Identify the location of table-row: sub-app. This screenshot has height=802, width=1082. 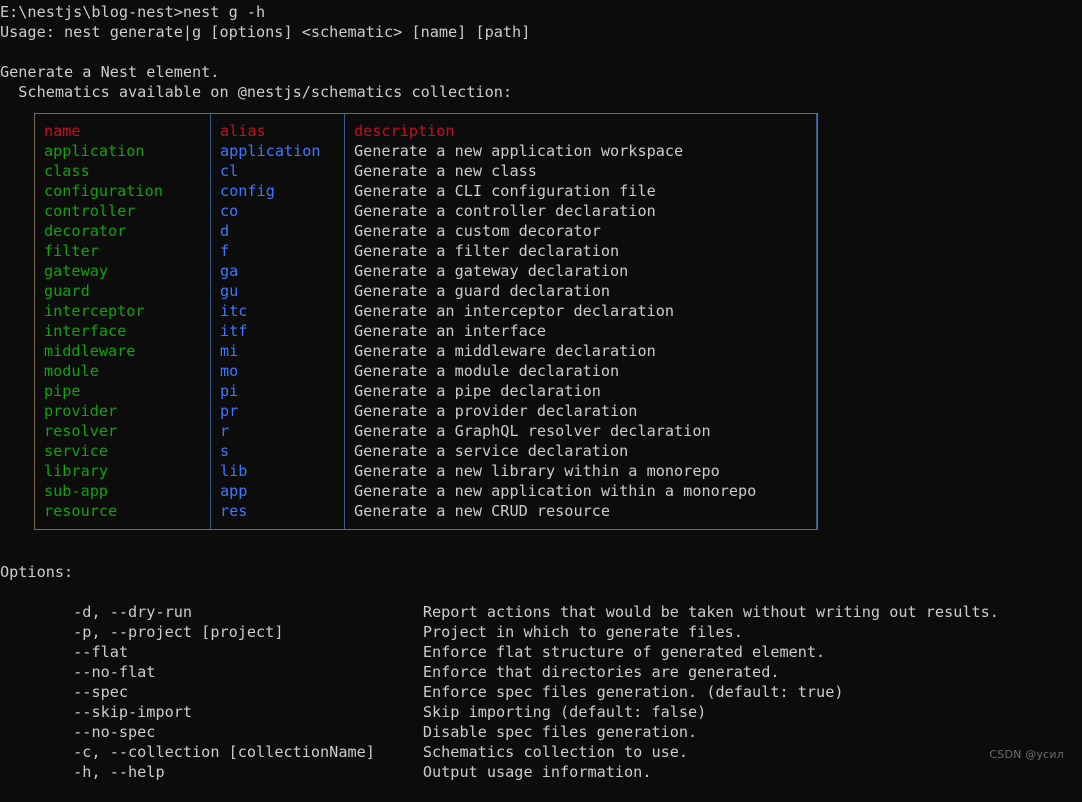
(76, 491).